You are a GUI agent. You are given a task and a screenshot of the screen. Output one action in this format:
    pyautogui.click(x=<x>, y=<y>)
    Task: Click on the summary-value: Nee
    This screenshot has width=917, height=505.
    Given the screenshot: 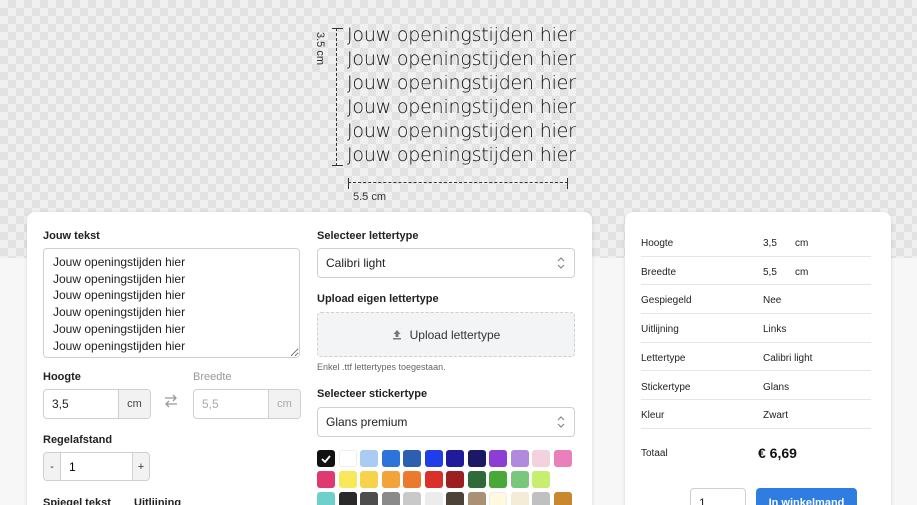 What is the action you would take?
    pyautogui.click(x=772, y=301)
    